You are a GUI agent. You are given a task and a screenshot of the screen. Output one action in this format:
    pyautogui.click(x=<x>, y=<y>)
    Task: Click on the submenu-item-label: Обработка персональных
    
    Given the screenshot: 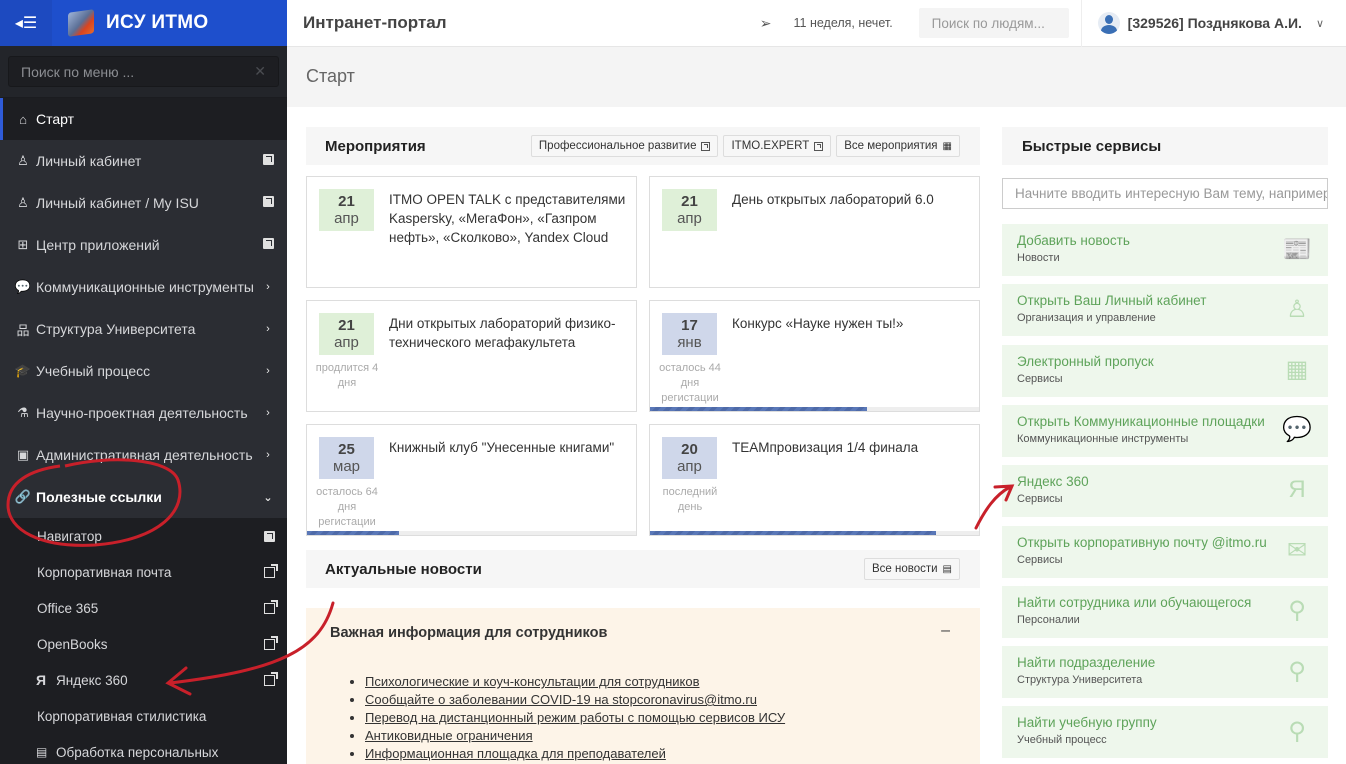 What is the action you would take?
    pyautogui.click(x=137, y=752)
    